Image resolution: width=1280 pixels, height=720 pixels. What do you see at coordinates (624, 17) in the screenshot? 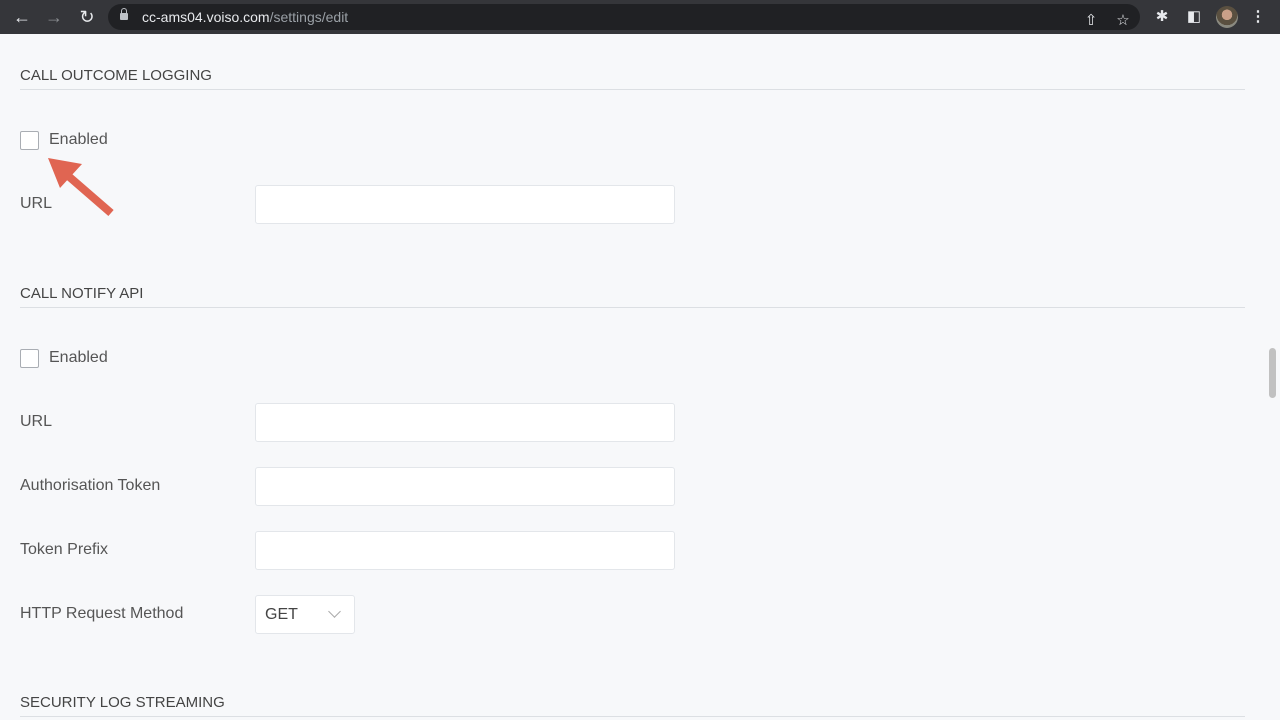
I see `address-bar: cc-ams04.voiso.com/settings/edit ⇧ ☆` at bounding box center [624, 17].